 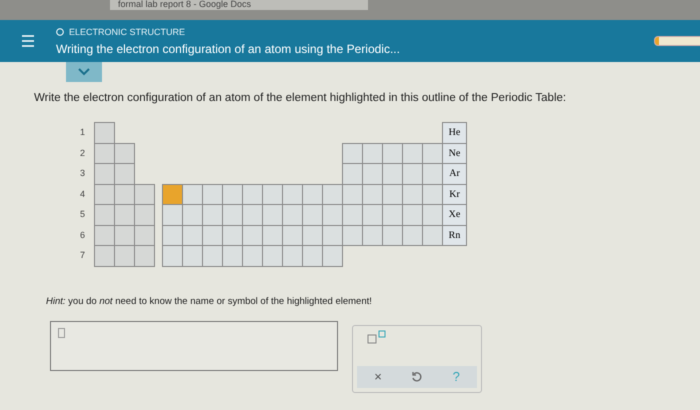 I want to click on element-cell: He, so click(x=454, y=133).